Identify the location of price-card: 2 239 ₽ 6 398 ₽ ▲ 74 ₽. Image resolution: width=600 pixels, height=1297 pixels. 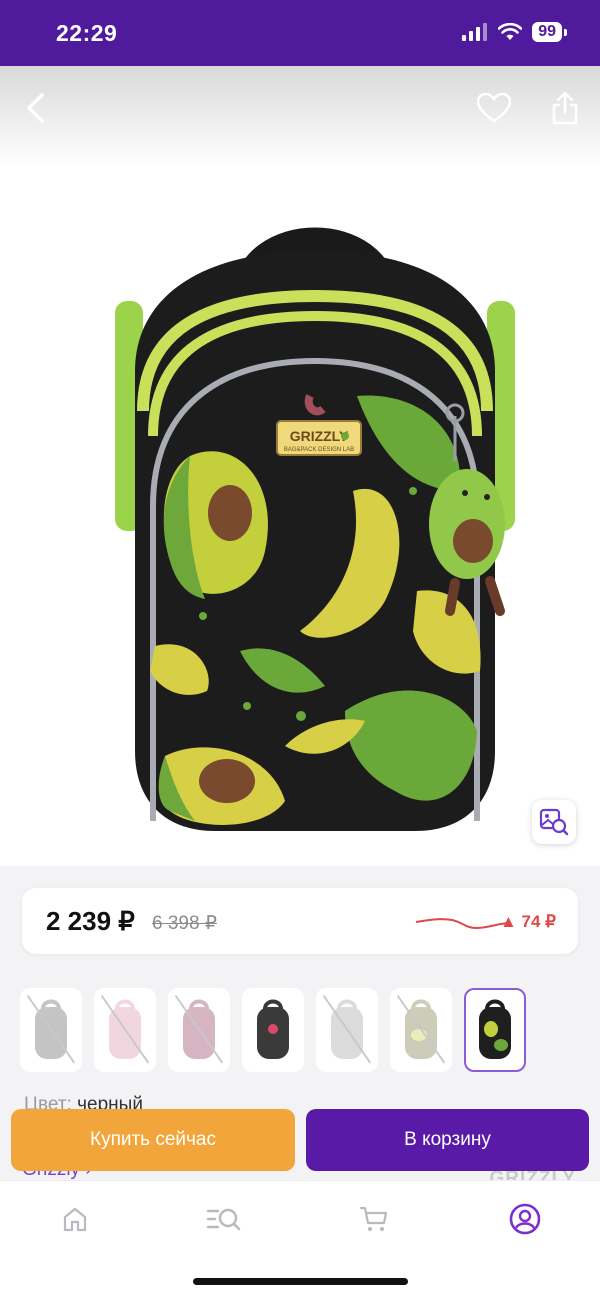
(300, 921).